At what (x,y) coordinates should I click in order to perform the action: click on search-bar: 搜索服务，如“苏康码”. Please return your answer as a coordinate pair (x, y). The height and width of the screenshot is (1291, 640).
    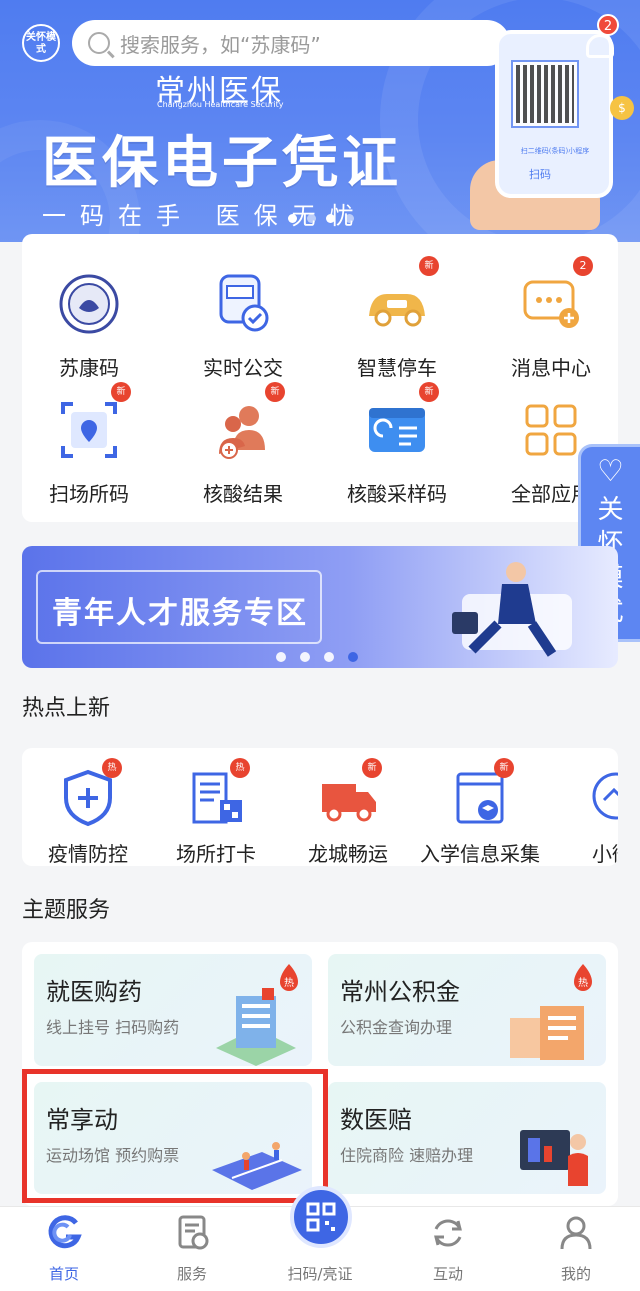
    Looking at the image, I should click on (291, 43).